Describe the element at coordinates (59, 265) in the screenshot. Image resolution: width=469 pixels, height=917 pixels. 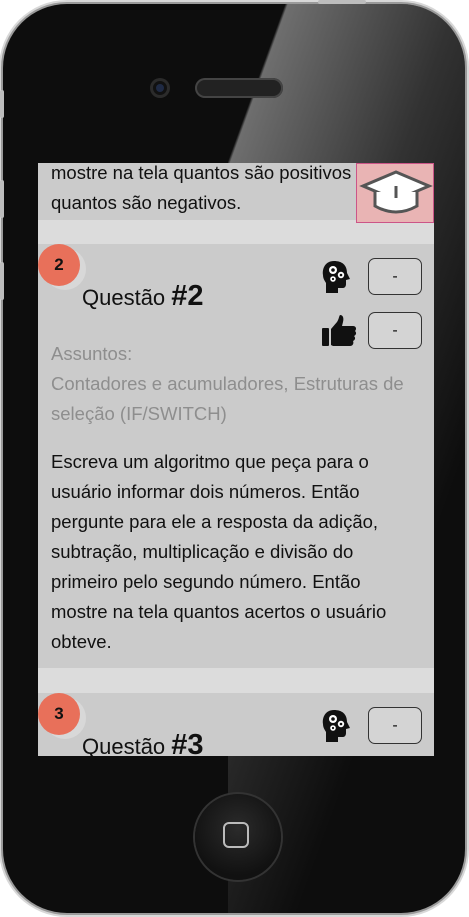
I see `question-number-badge: 2` at that location.